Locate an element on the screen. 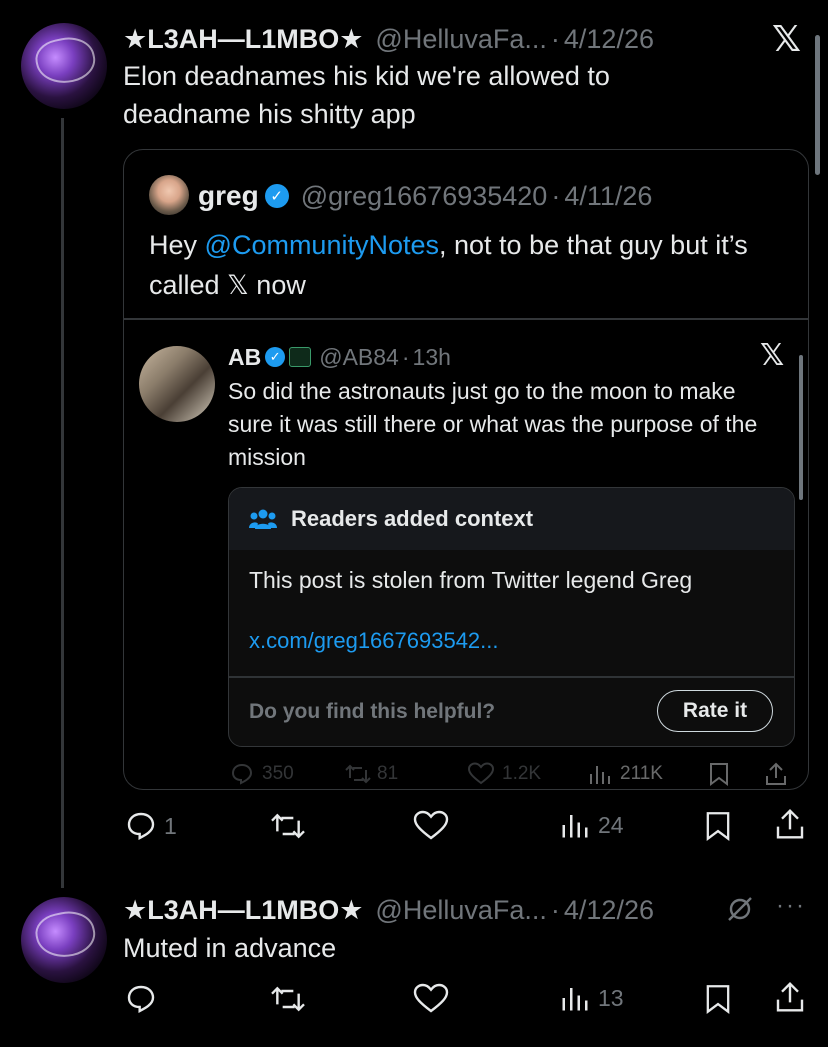 This screenshot has height=1047, width=828. mute-icon is located at coordinates (740, 909).